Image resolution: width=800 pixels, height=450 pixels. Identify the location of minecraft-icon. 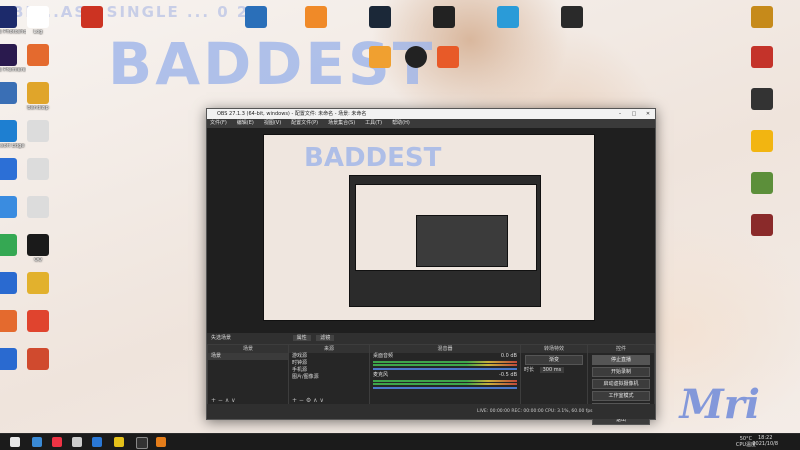
(762, 183).